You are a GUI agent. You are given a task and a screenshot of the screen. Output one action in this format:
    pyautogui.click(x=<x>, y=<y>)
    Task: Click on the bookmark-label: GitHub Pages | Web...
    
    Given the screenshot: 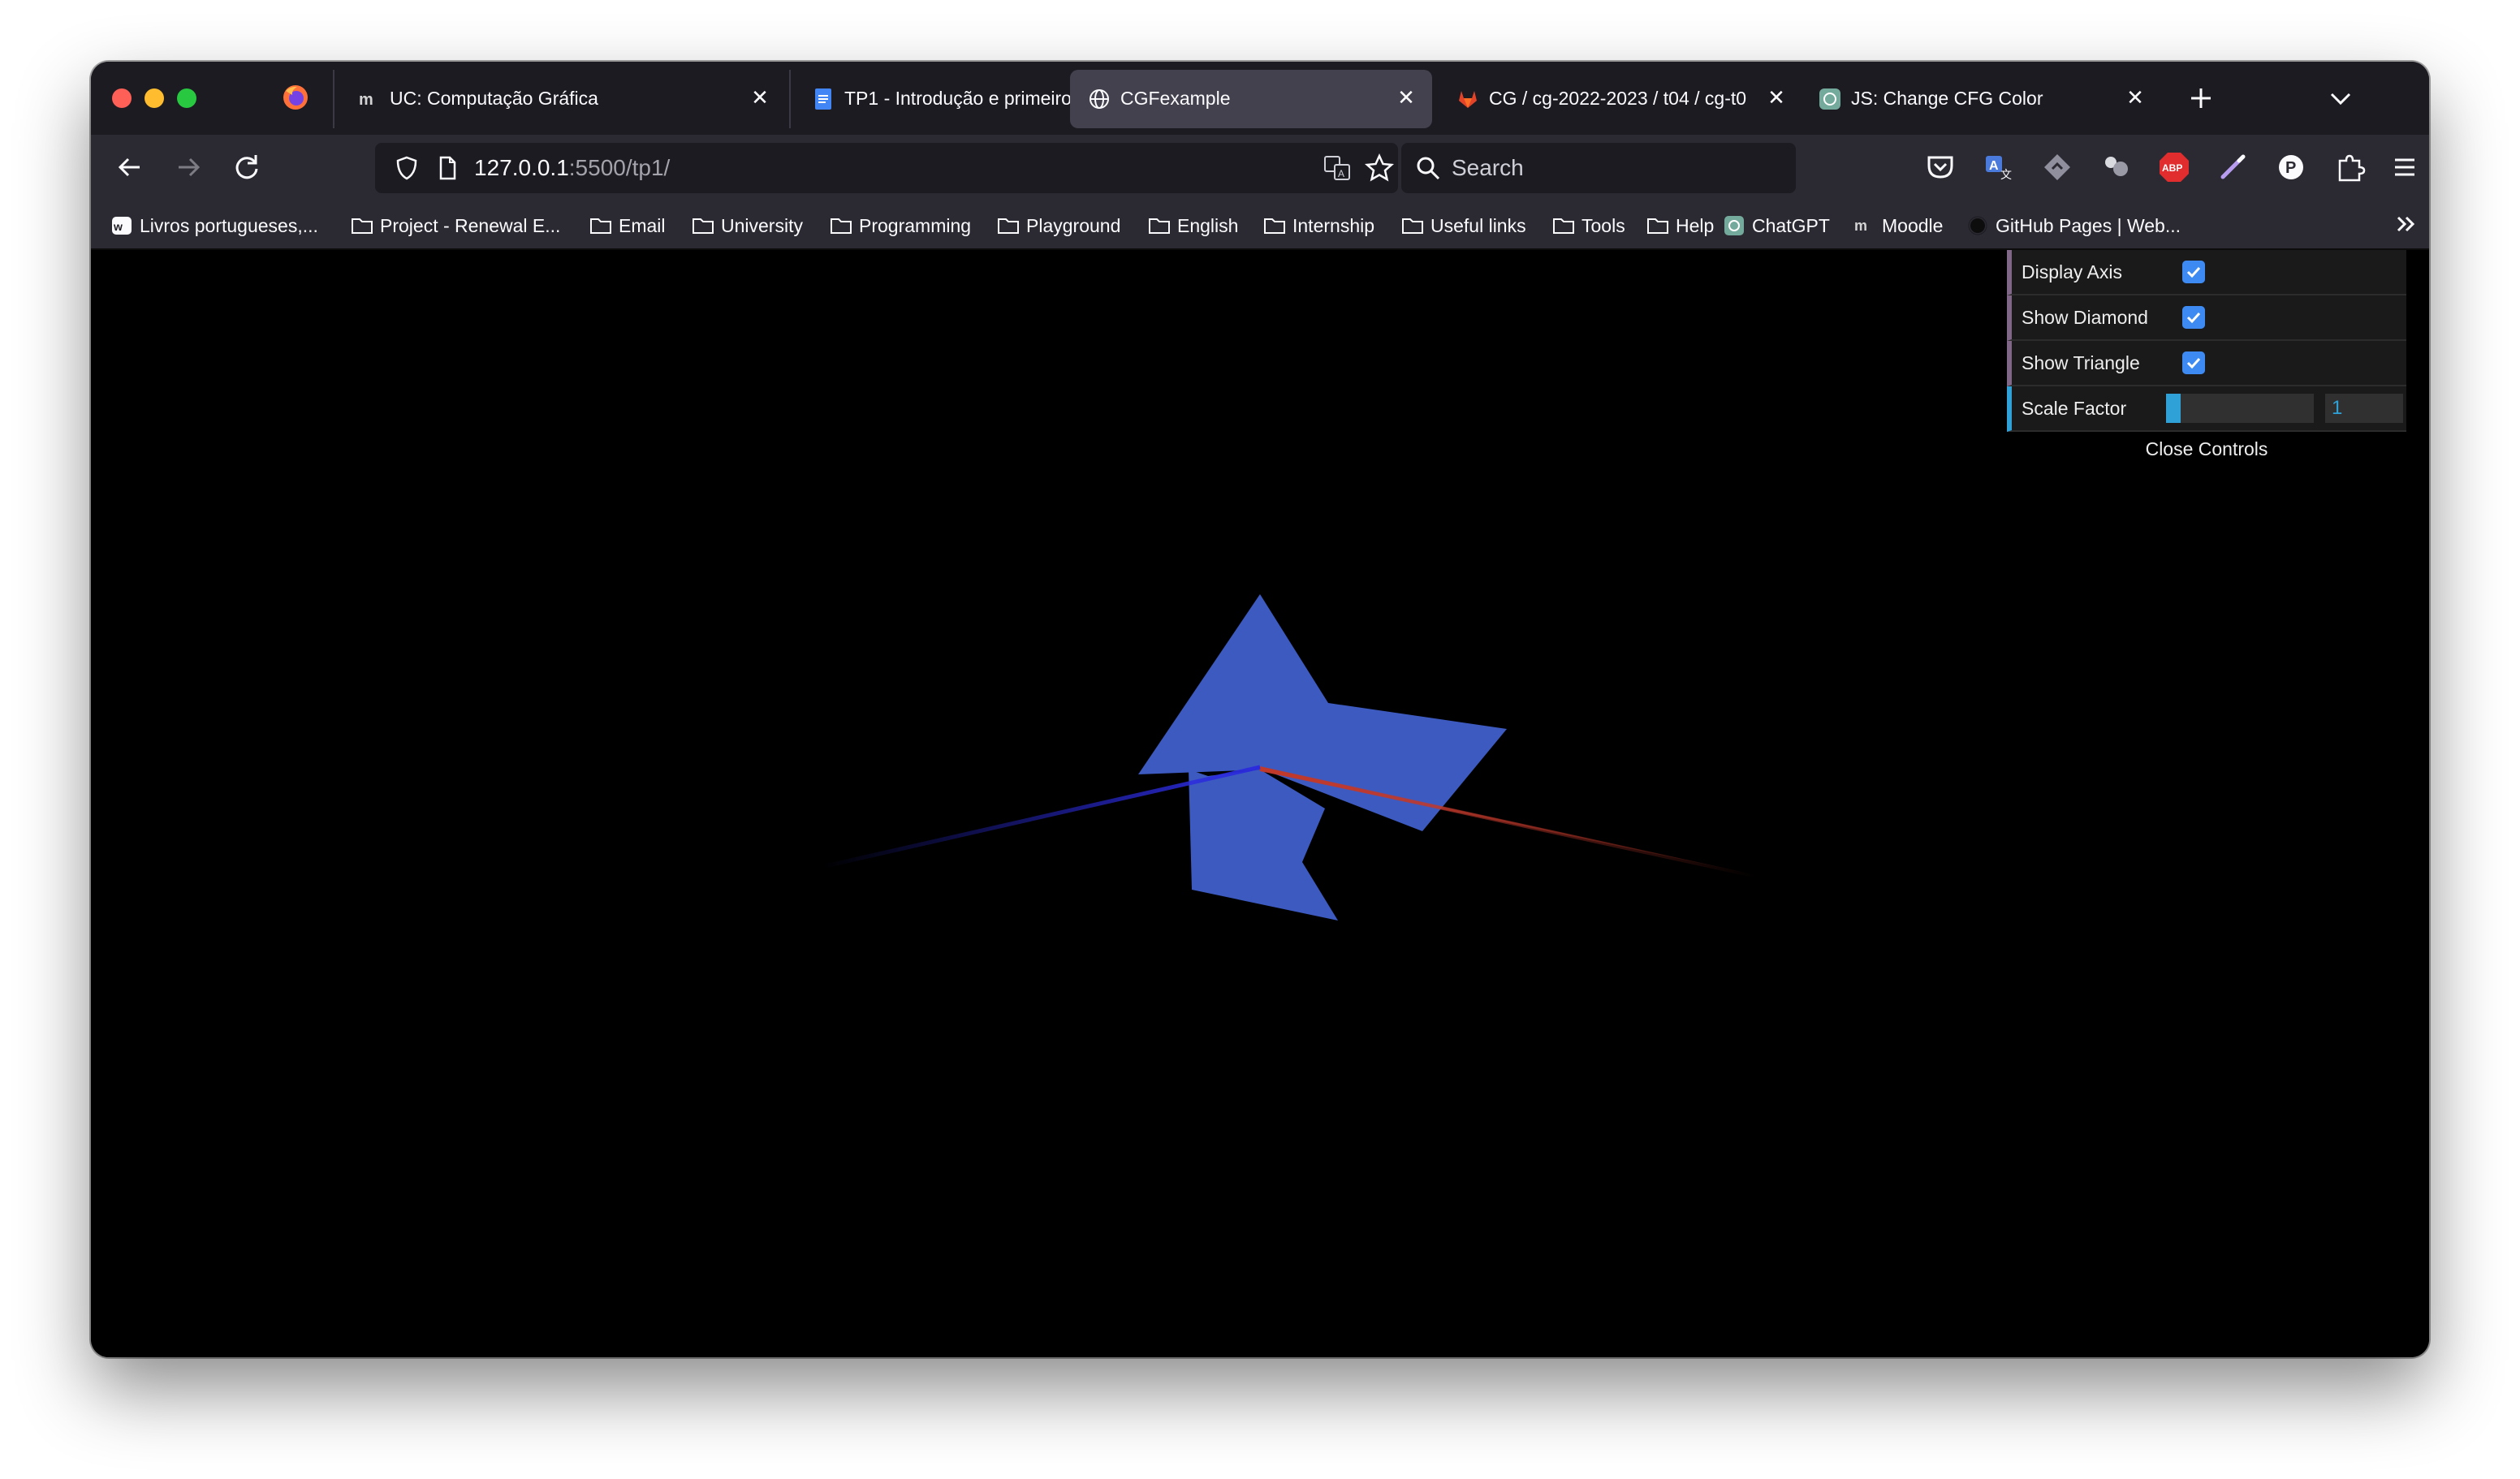 What is the action you would take?
    pyautogui.click(x=2088, y=225)
    